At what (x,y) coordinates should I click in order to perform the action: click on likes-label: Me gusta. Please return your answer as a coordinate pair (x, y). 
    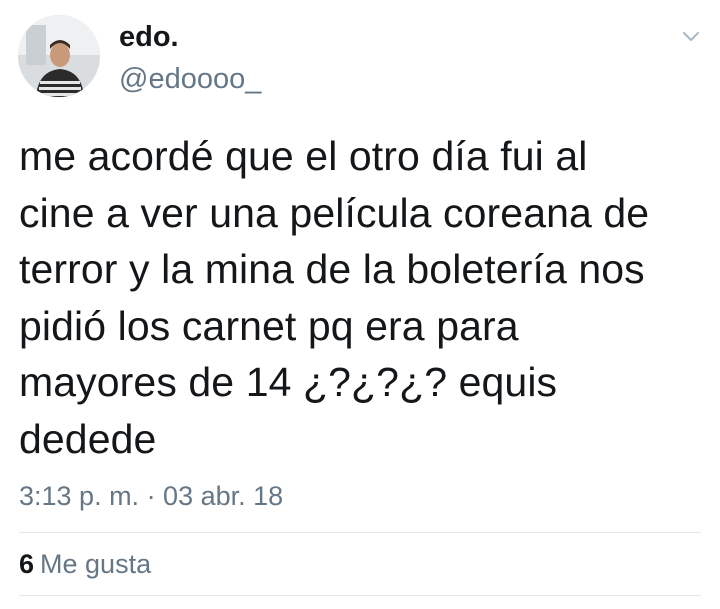
    Looking at the image, I should click on (96, 564).